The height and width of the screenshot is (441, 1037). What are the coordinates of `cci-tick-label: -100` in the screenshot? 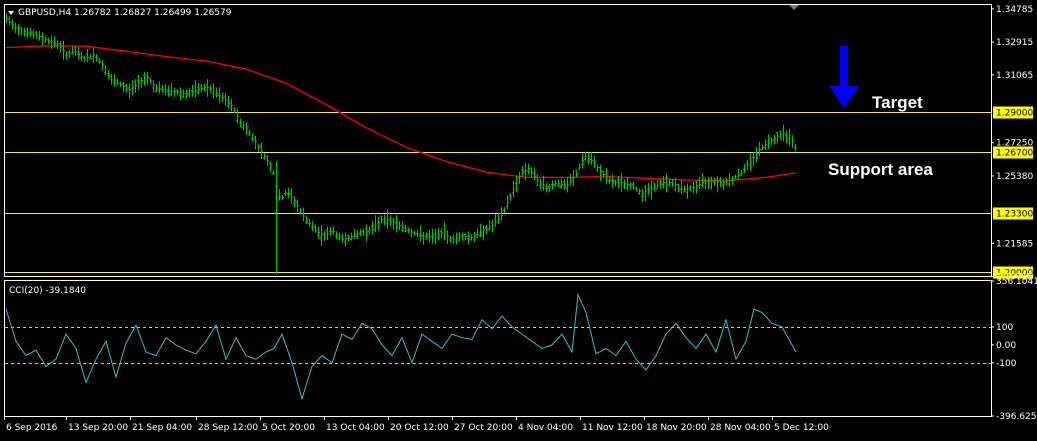 It's located at (1006, 364).